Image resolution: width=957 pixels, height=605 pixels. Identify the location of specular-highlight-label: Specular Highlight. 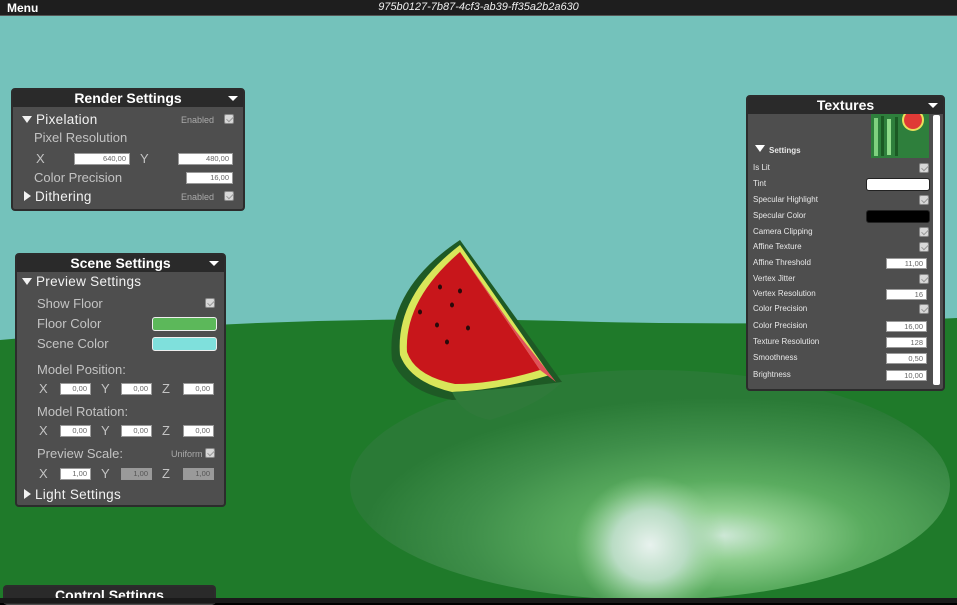
(785, 199).